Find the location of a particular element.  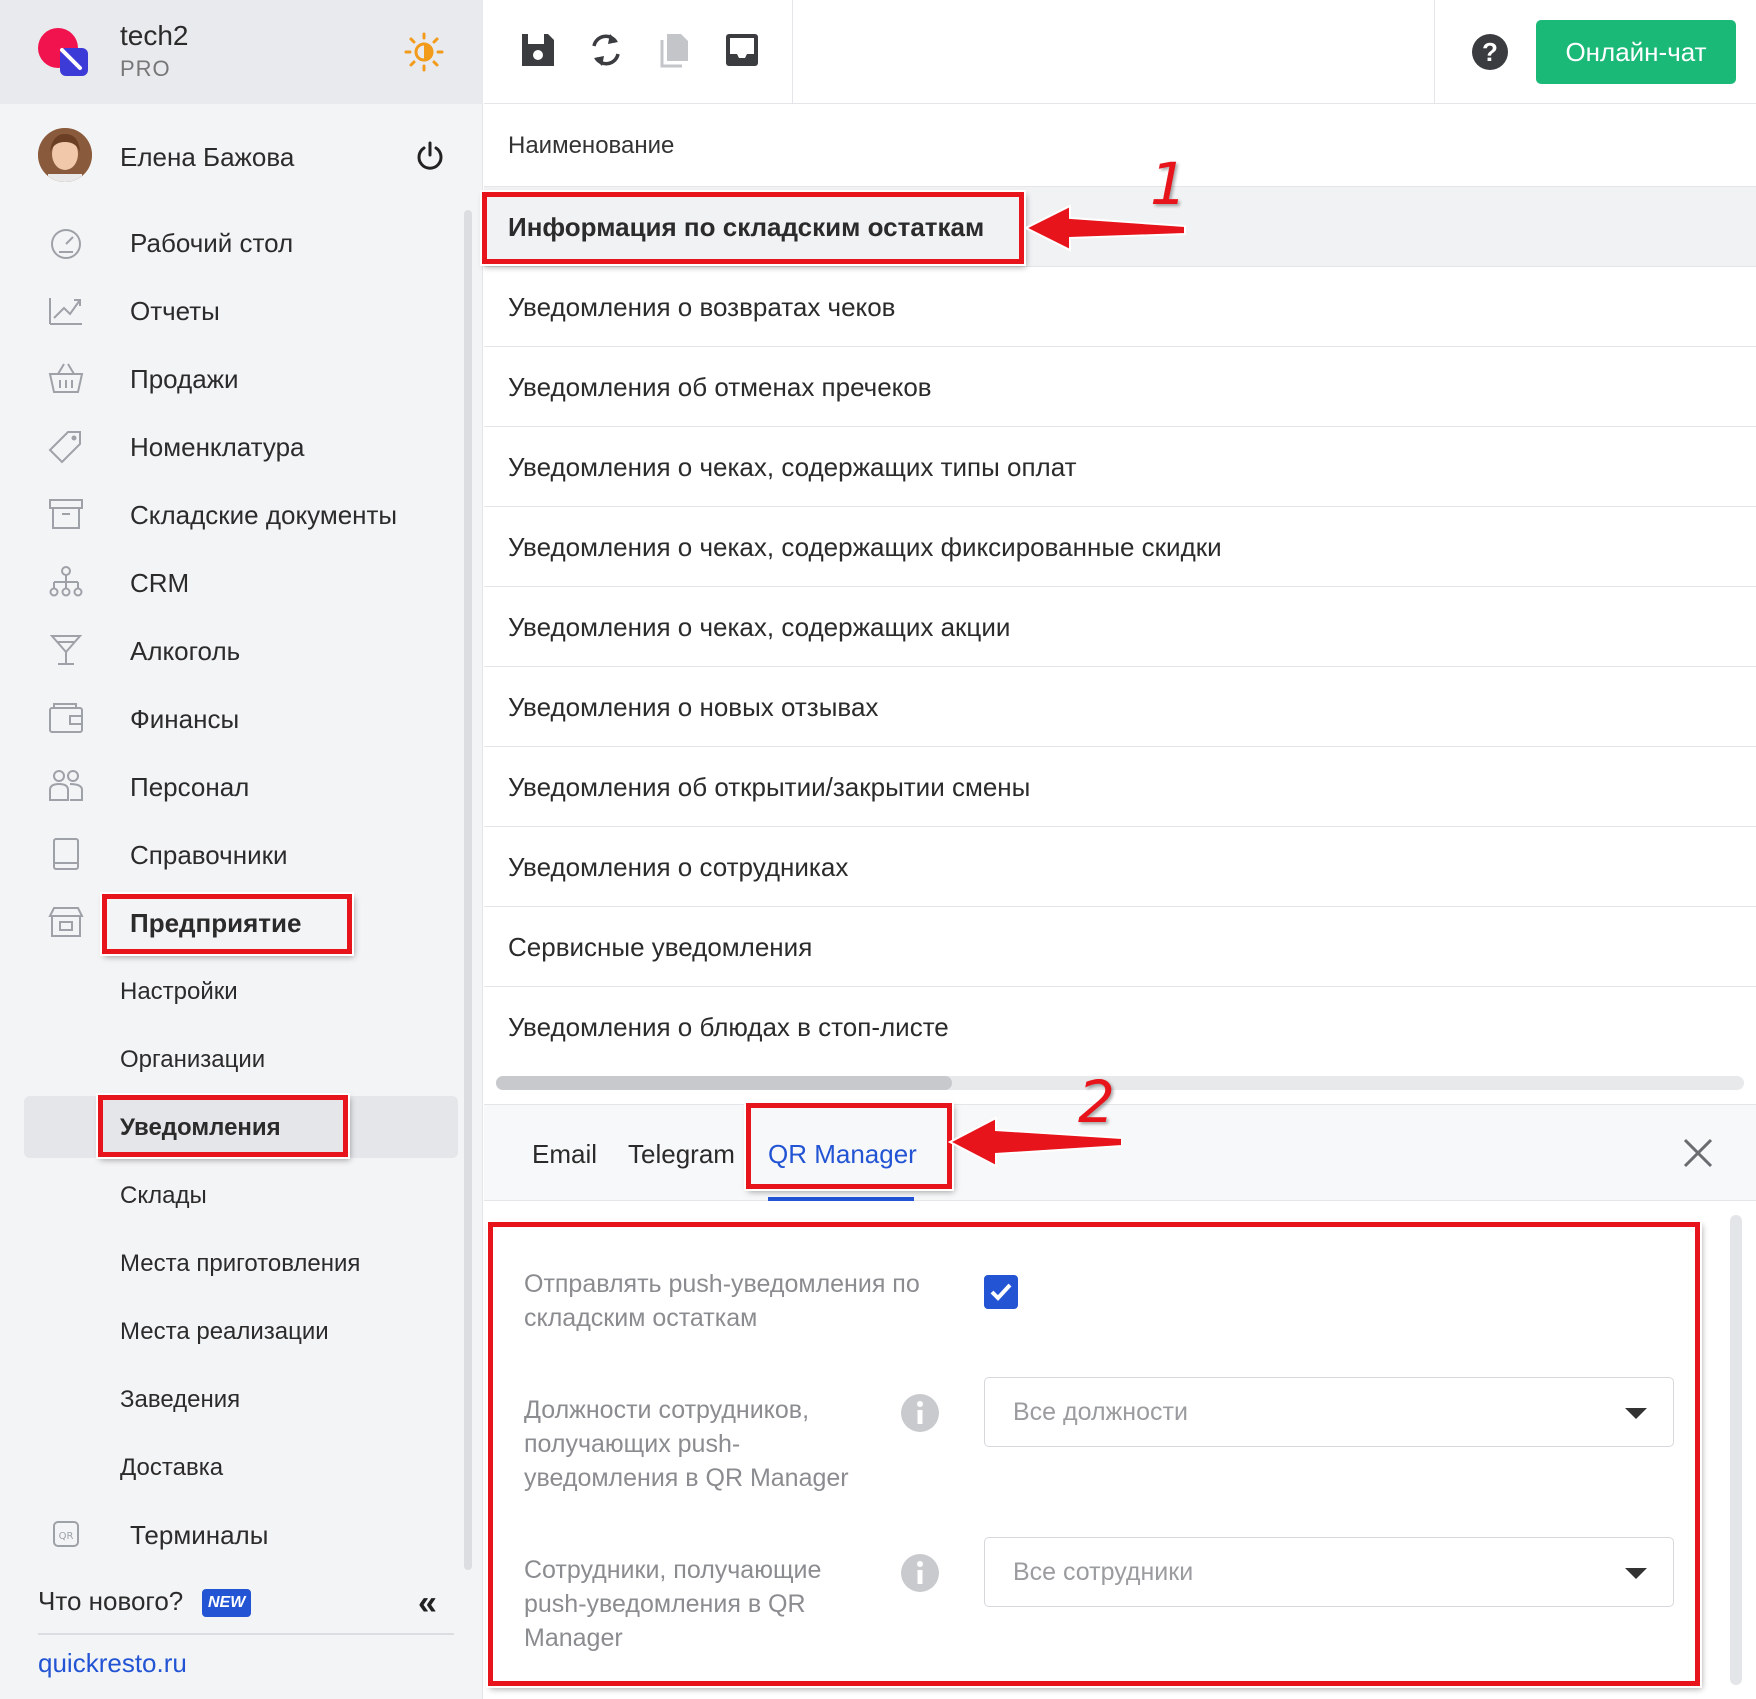

table-row: Сервисные уведомления is located at coordinates (1120, 947).